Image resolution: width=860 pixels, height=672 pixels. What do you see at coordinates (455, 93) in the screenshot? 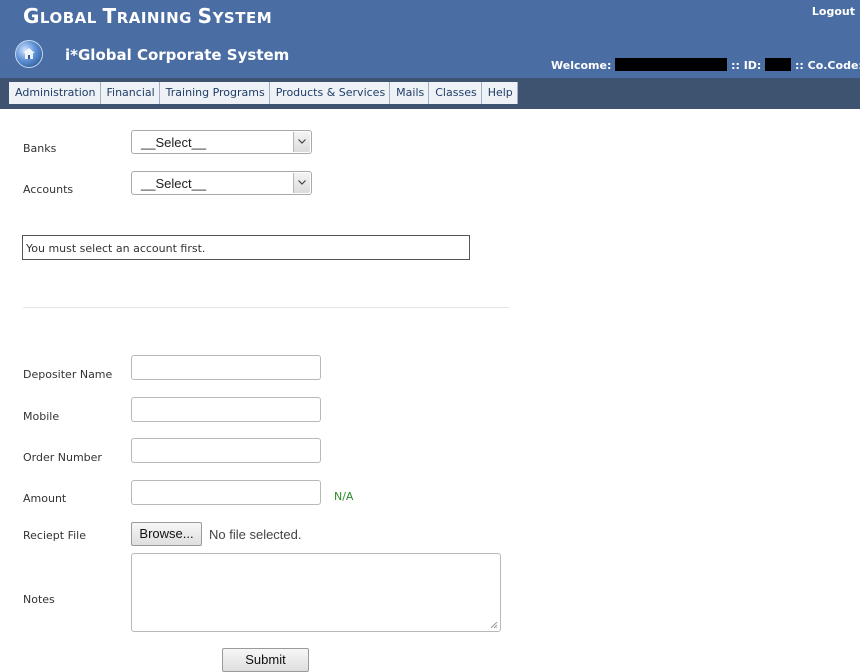
I see `nav-item-classes: Classes` at bounding box center [455, 93].